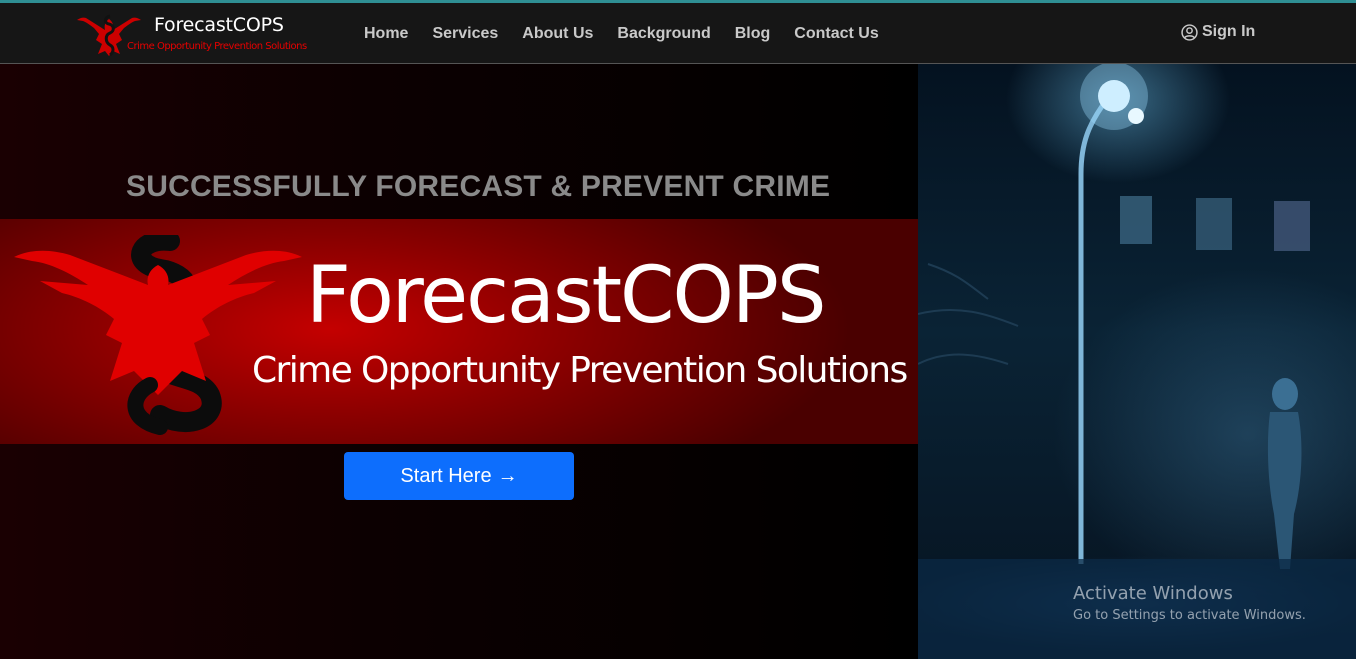 The width and height of the screenshot is (1356, 659). Describe the element at coordinates (465, 34) in the screenshot. I see `nav-services: Services` at that location.